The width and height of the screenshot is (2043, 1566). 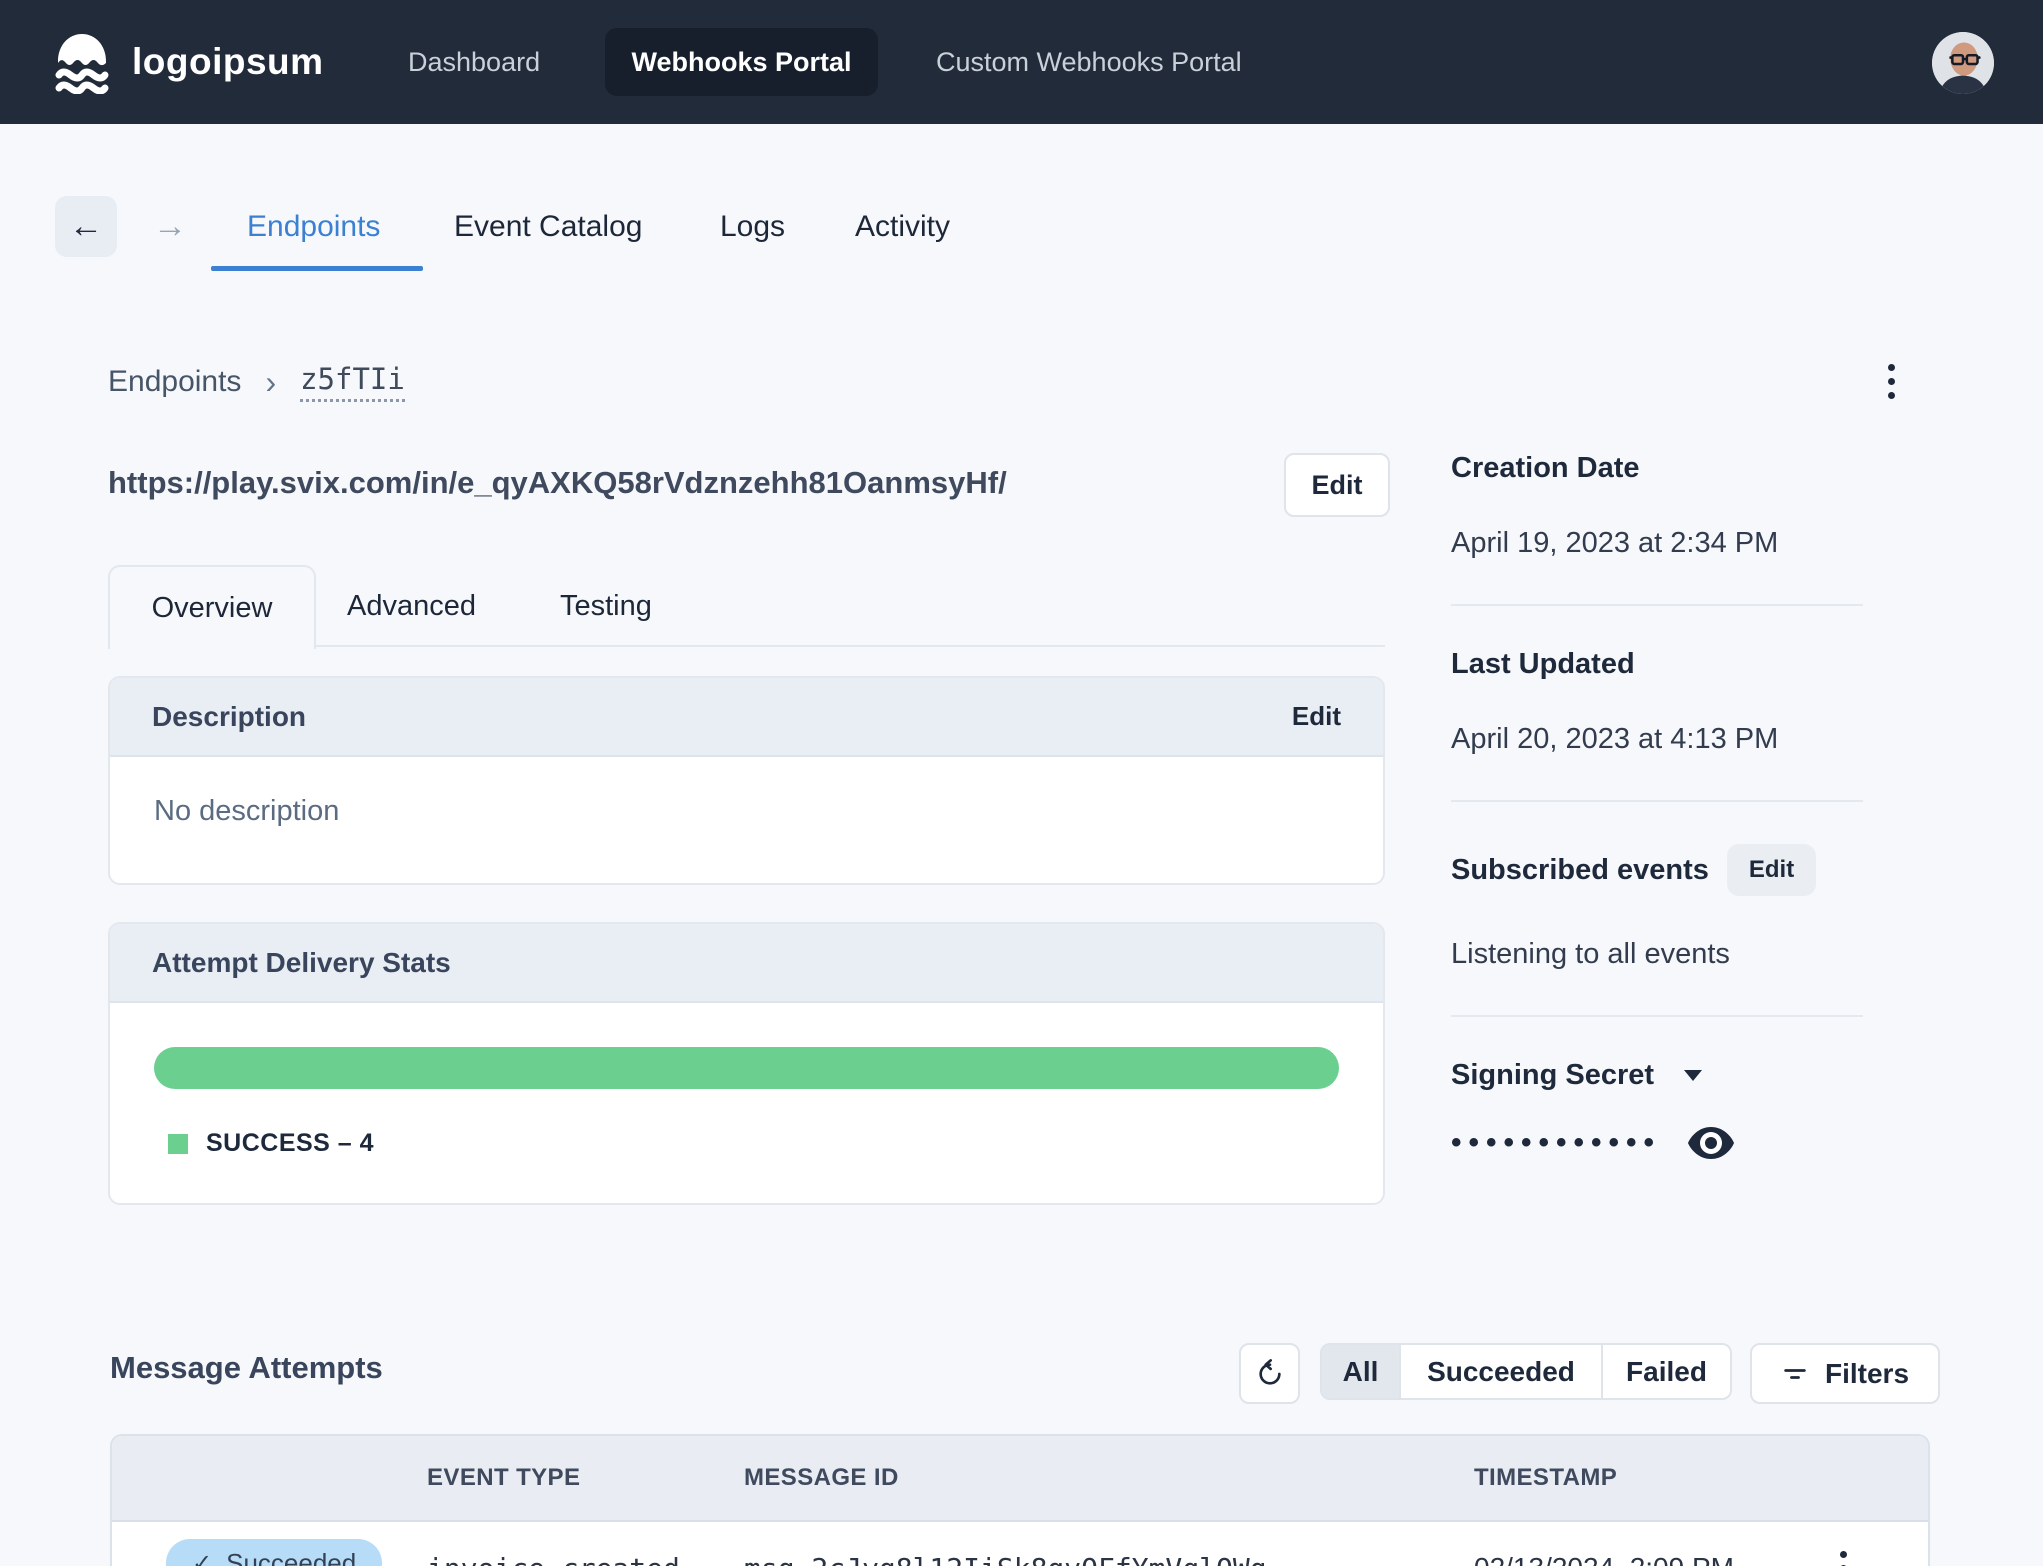 I want to click on timestamp-cell: 02/13/2024, 2:09 PM, so click(x=1604, y=1559).